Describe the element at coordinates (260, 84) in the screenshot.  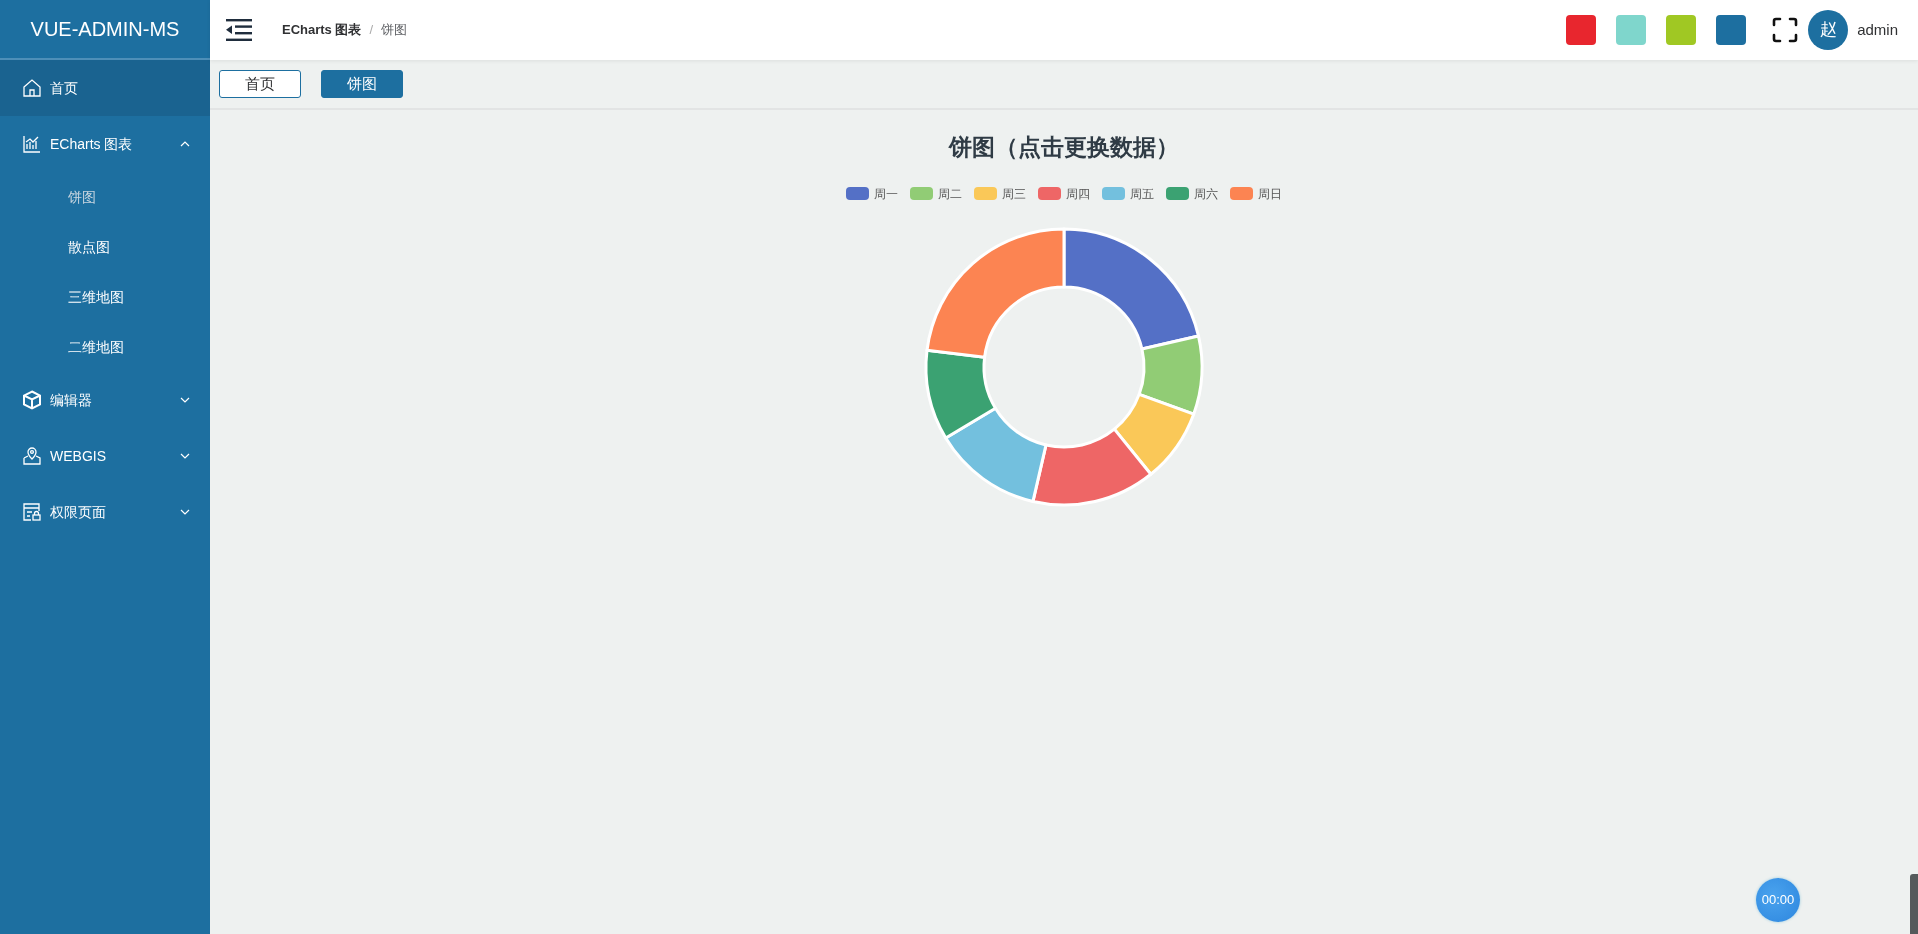
I see `tab: 首页` at that location.